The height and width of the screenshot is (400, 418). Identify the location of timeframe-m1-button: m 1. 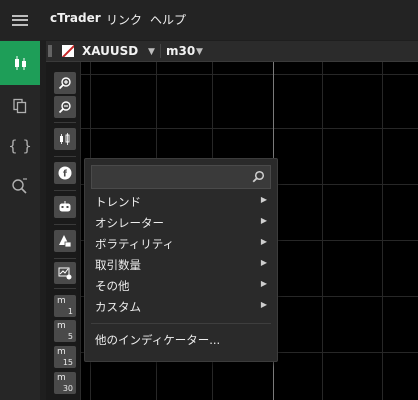
(65, 306).